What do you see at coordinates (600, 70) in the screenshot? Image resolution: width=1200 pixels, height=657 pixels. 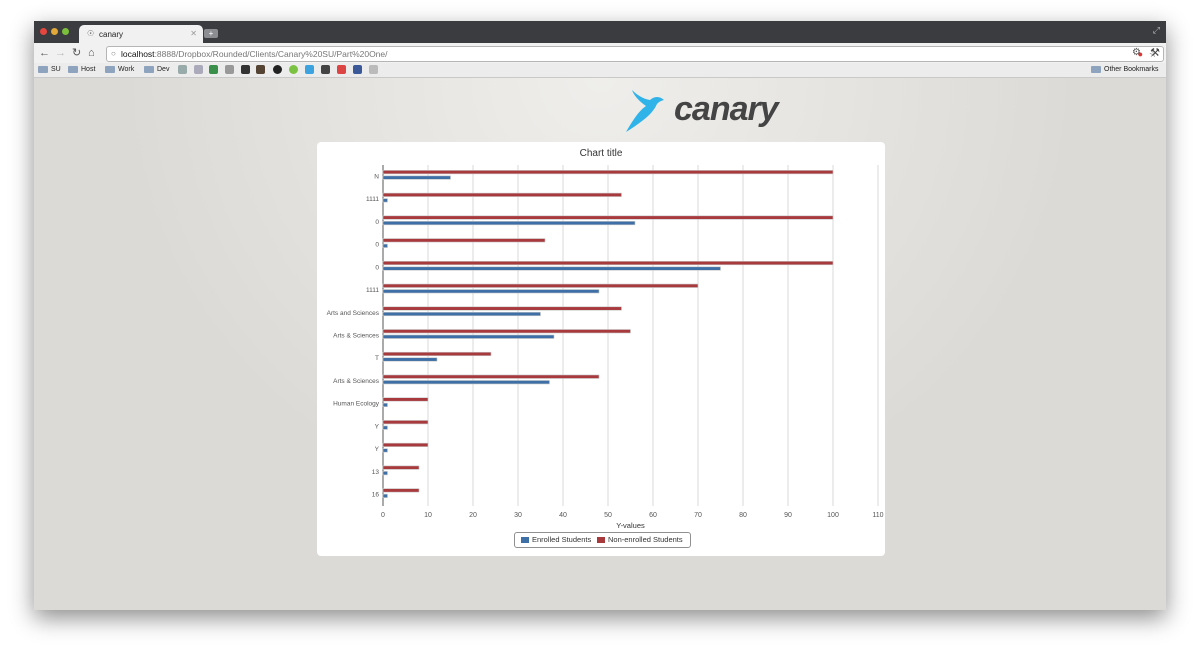 I see `bookmarks-bar: SU Host Work Dev Other Bookmarks` at bounding box center [600, 70].